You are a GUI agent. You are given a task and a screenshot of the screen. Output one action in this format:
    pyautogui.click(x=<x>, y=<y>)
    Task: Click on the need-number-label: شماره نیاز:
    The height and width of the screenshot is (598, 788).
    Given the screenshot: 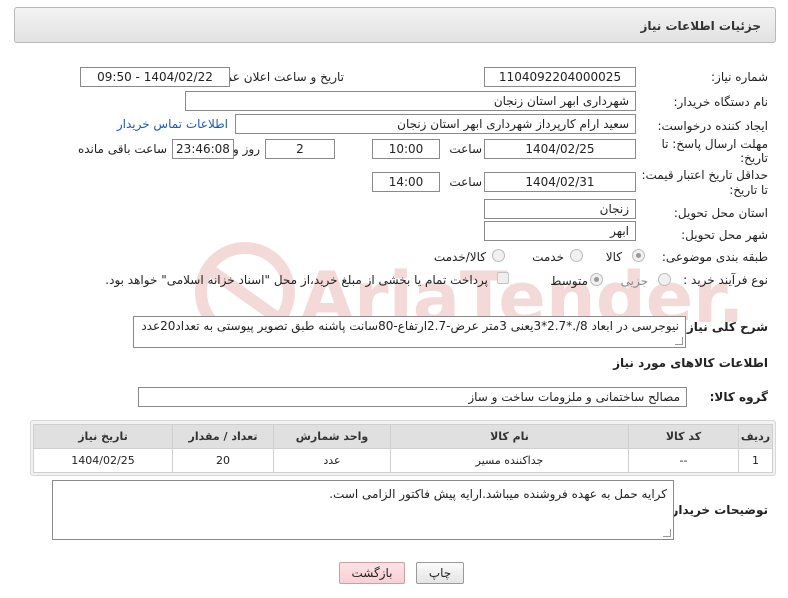 What is the action you would take?
    pyautogui.click(x=739, y=77)
    